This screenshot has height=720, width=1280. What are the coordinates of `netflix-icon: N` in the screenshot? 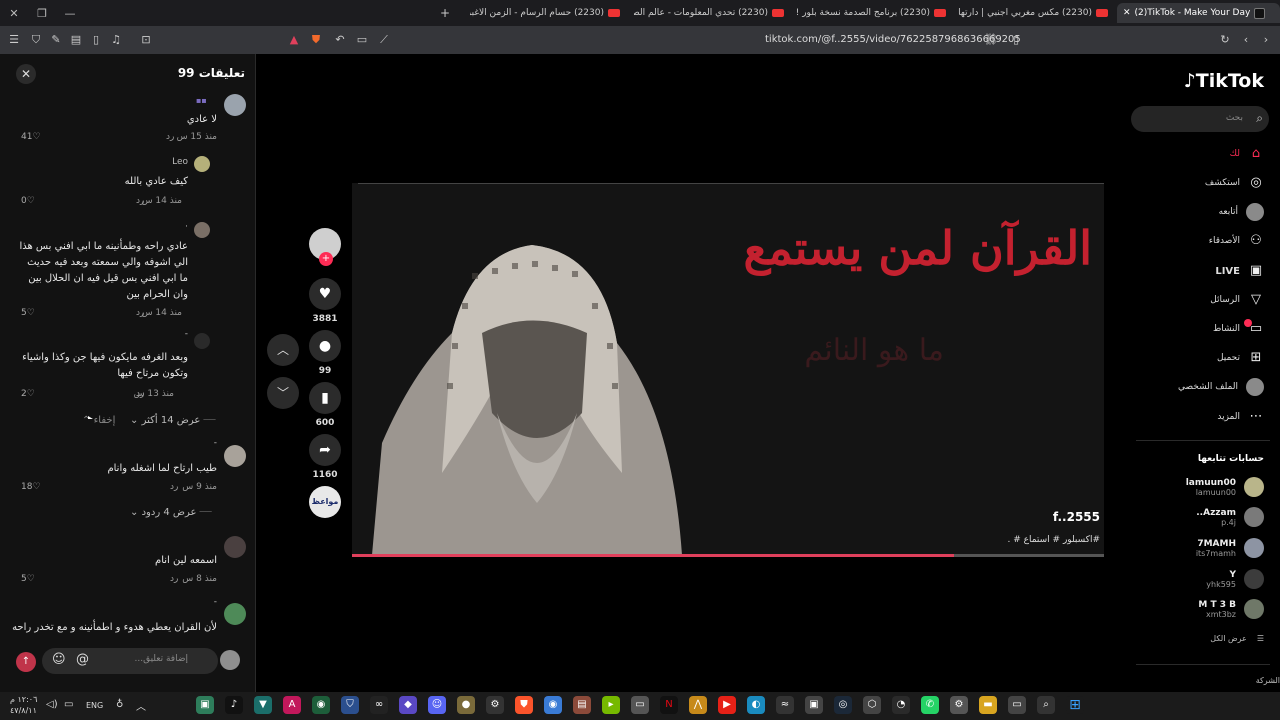 It's located at (669, 705).